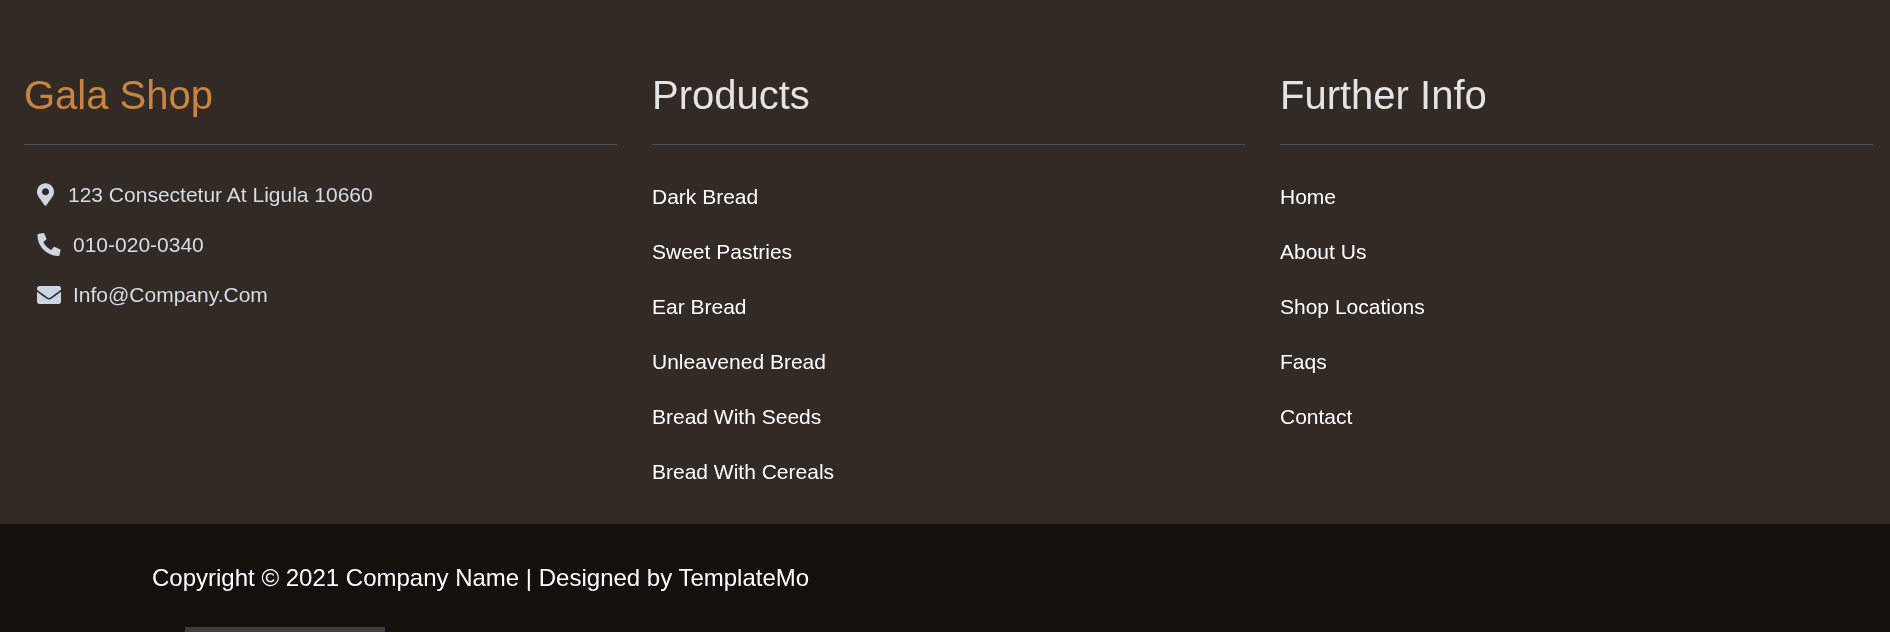  I want to click on footer-link: Faqs, so click(1303, 361).